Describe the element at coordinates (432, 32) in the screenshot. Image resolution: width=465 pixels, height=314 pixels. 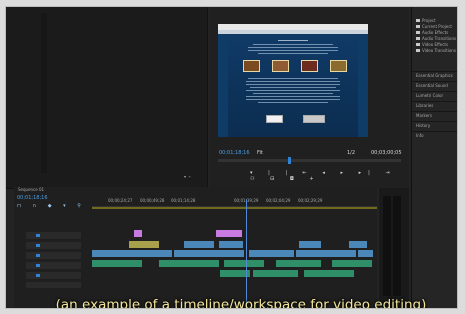
I see `bin-audio-effects: Audio Effects` at that location.